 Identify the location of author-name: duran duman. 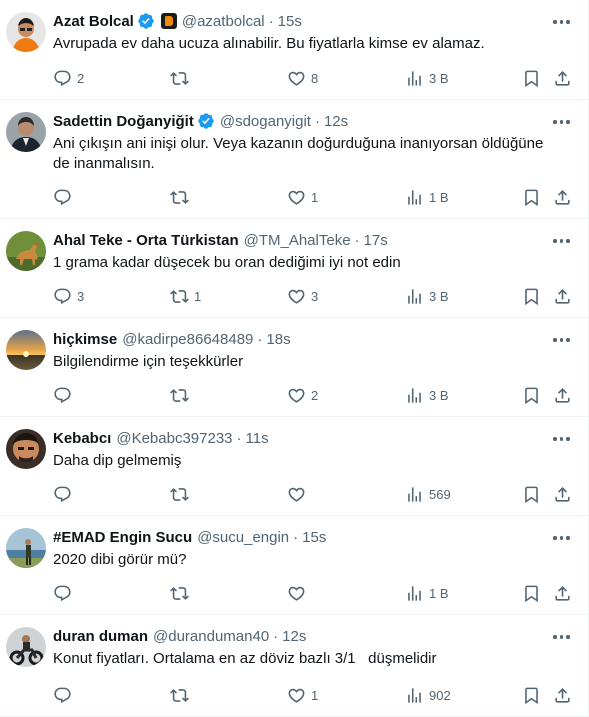
(100, 636).